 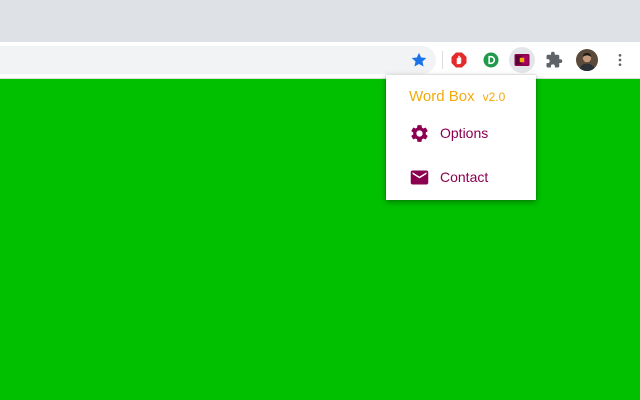 I want to click on toolbar-separator, so click(x=442, y=60).